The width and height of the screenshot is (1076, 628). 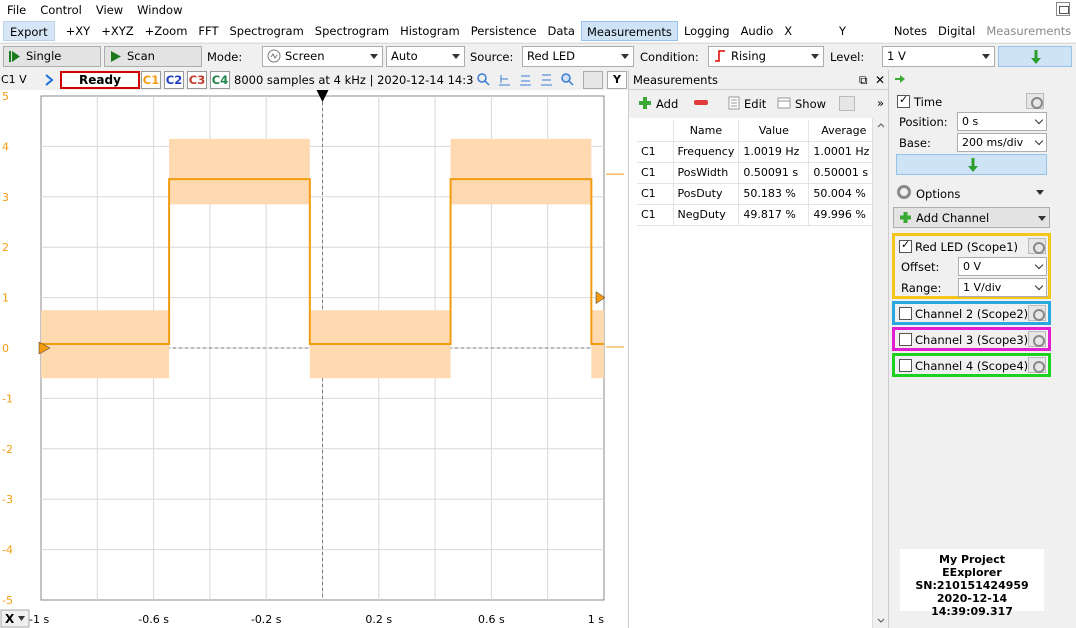 What do you see at coordinates (483, 79) in the screenshot?
I see `zoom-in-icon` at bounding box center [483, 79].